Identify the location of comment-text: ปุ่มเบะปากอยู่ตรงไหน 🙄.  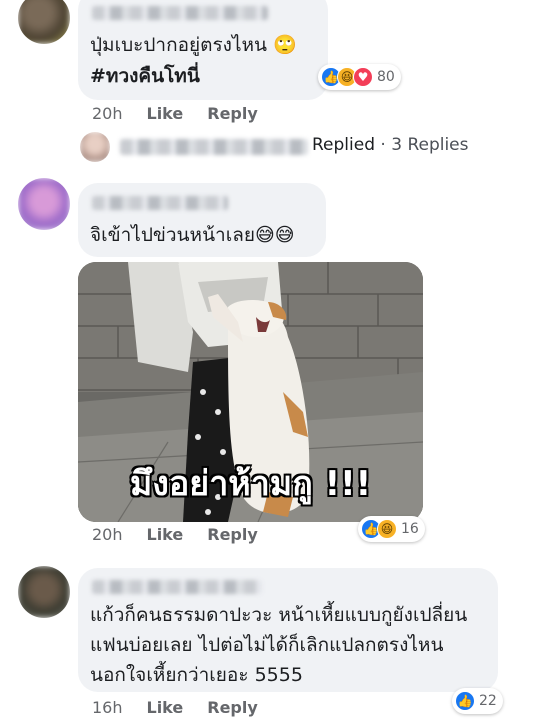
(193, 45).